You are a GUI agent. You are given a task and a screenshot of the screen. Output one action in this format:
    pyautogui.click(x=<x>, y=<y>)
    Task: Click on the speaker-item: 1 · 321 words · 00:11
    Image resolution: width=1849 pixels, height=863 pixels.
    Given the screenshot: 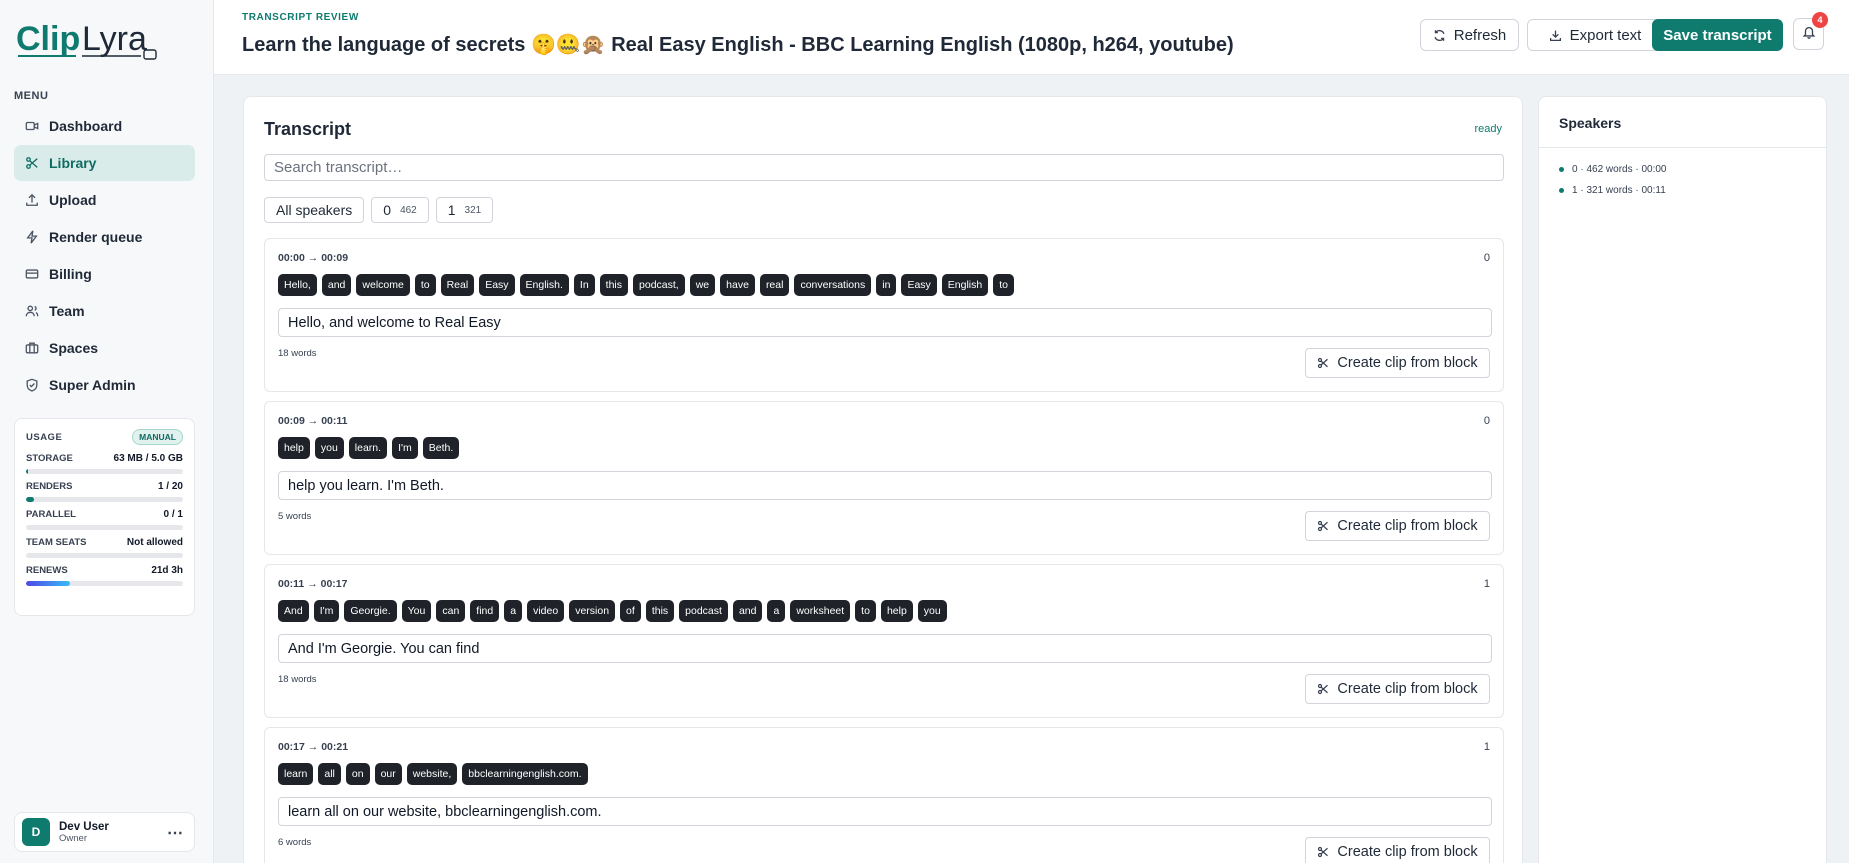 What is the action you would take?
    pyautogui.click(x=1612, y=190)
    